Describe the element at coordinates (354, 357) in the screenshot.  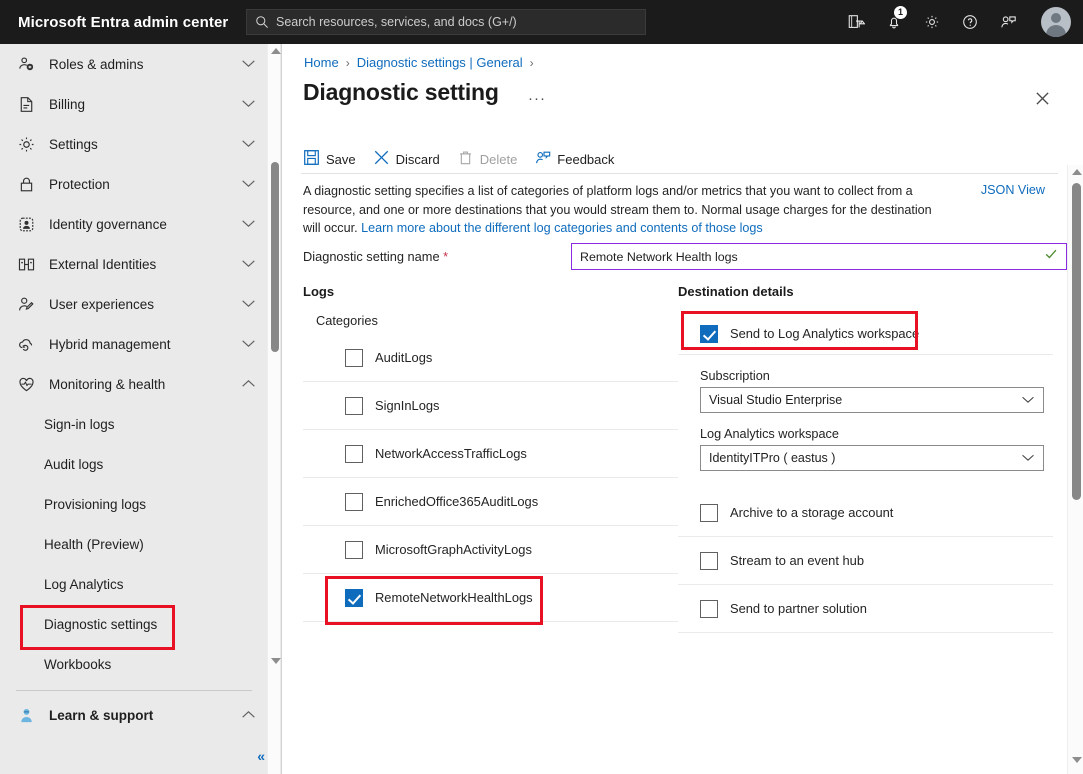
I see `checkbox-auditlogs` at that location.